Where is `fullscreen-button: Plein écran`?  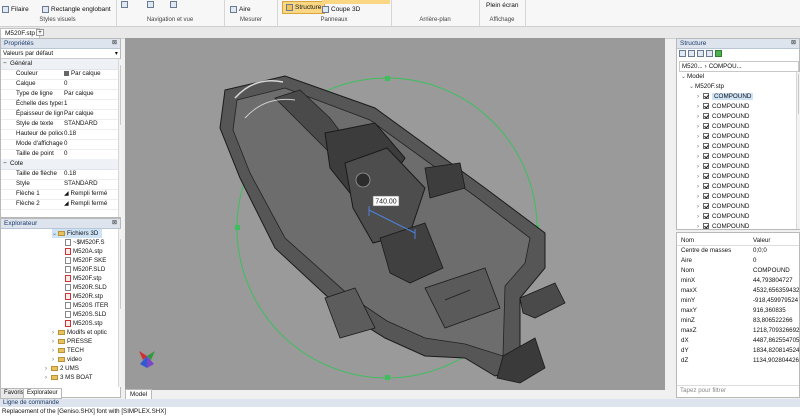
fullscreen-button: Plein écran is located at coordinates (502, 6).